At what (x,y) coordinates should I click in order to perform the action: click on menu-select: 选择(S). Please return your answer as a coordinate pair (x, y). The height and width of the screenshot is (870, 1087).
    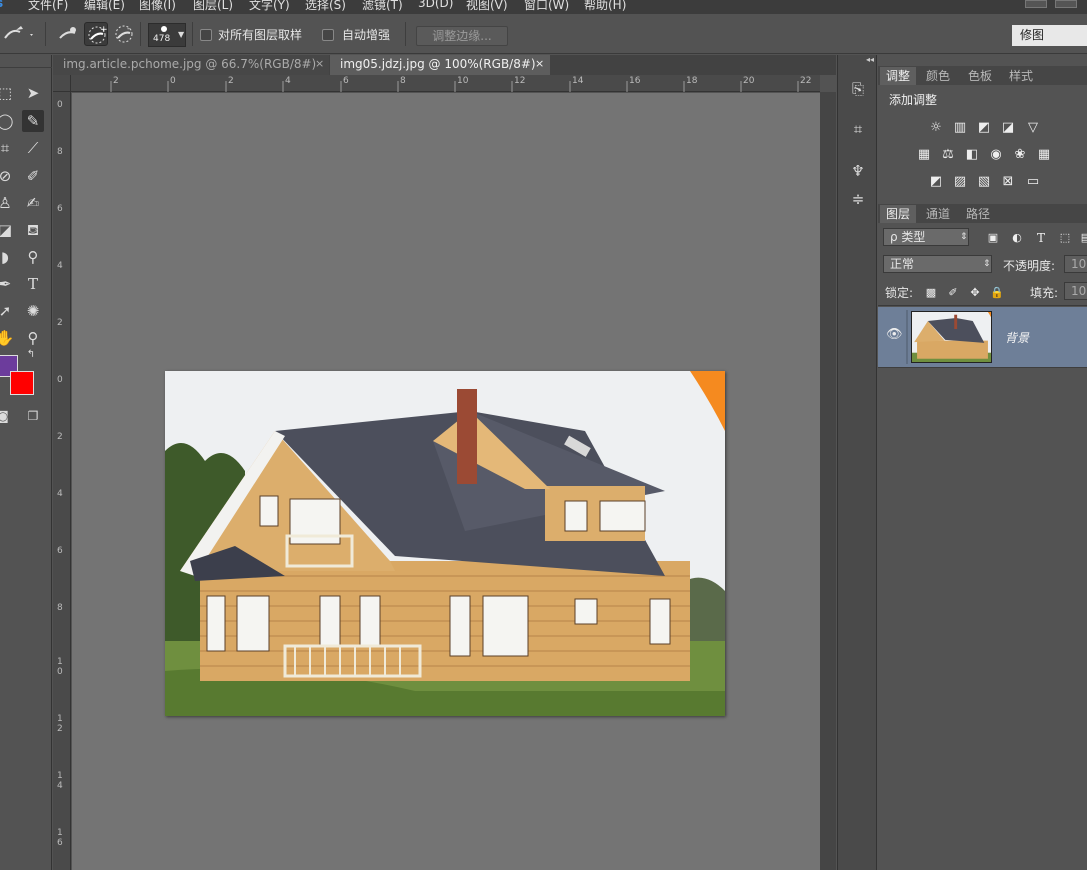
    Looking at the image, I should click on (325, 6).